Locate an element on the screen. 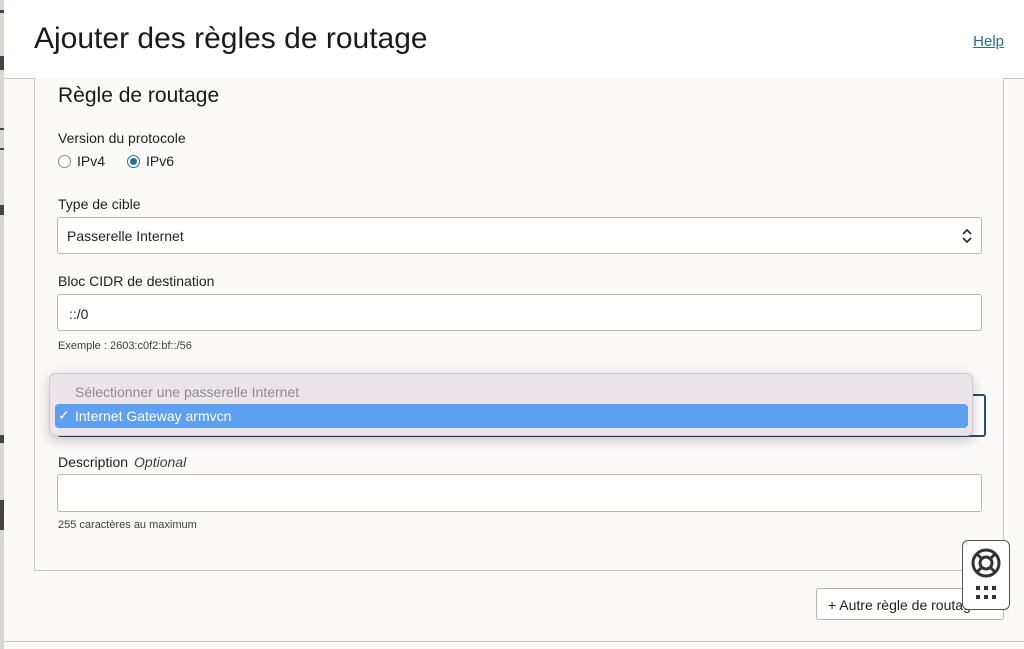 Image resolution: width=1024 pixels, height=649 pixels. help-widget-button is located at coordinates (986, 575).